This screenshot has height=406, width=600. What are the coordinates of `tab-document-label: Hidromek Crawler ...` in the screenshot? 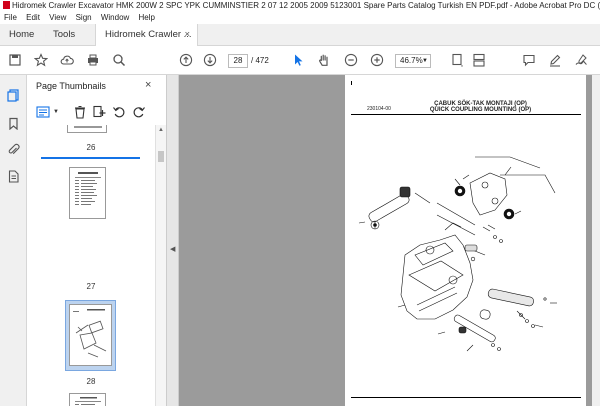 It's located at (148, 34).